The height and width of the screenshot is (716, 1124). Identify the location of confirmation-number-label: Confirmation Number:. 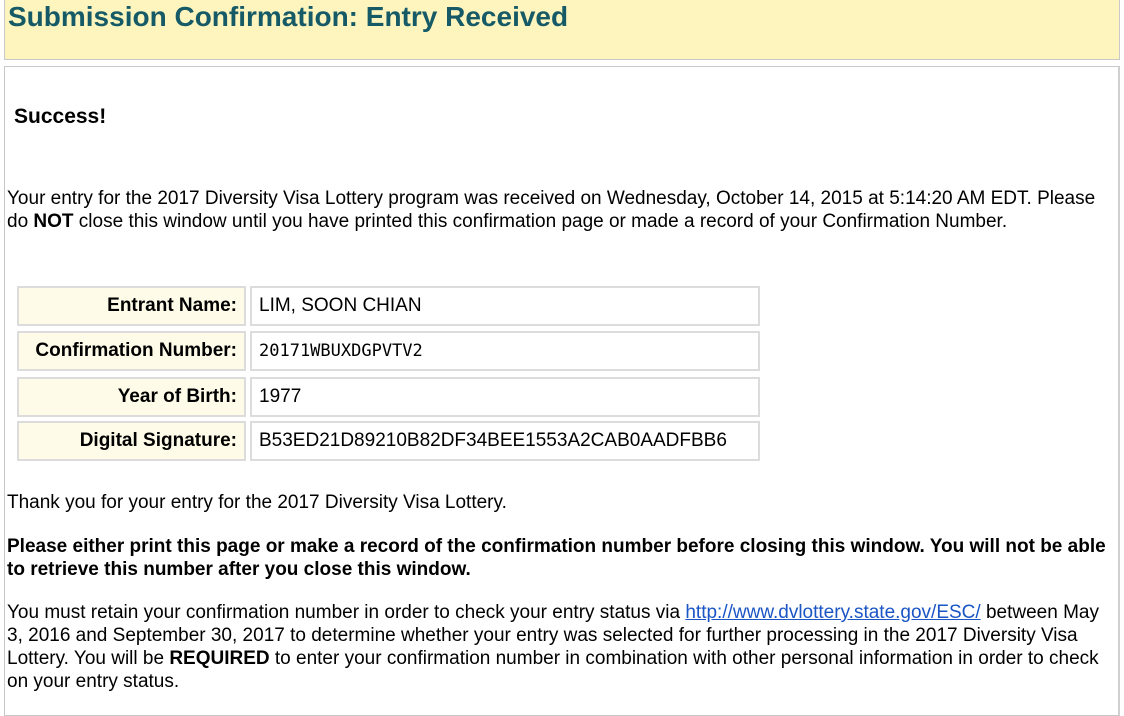
(131, 351).